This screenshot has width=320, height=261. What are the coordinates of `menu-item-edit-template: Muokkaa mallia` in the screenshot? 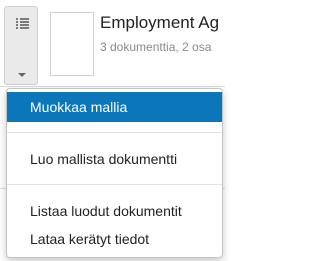 It's located at (114, 107).